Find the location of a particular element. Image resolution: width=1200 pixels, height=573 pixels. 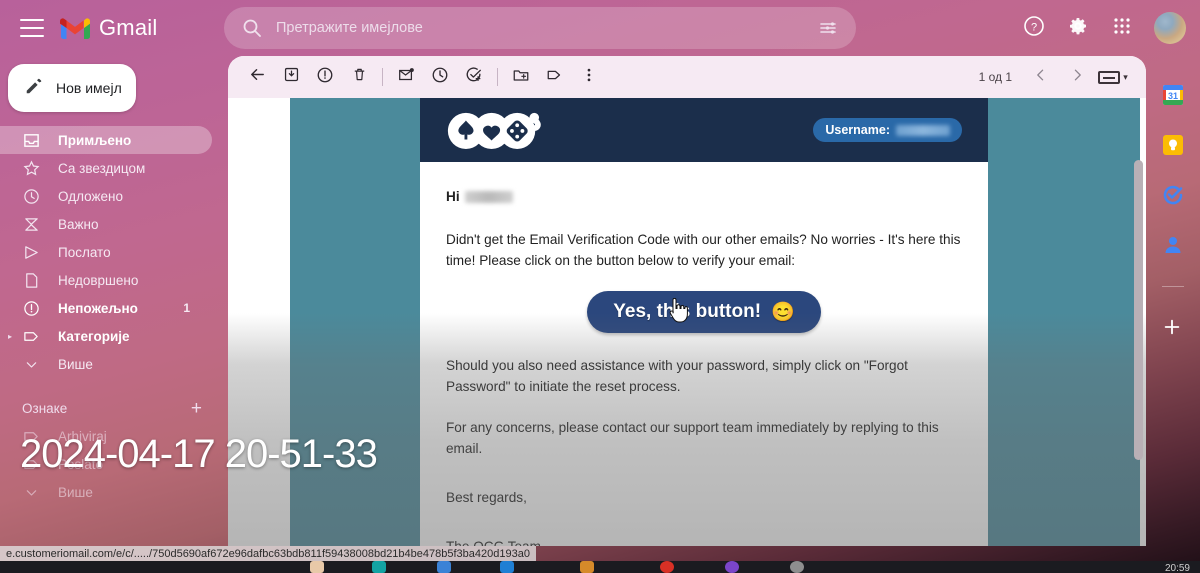

greeting-prefix: Hi is located at coordinates (453, 196).